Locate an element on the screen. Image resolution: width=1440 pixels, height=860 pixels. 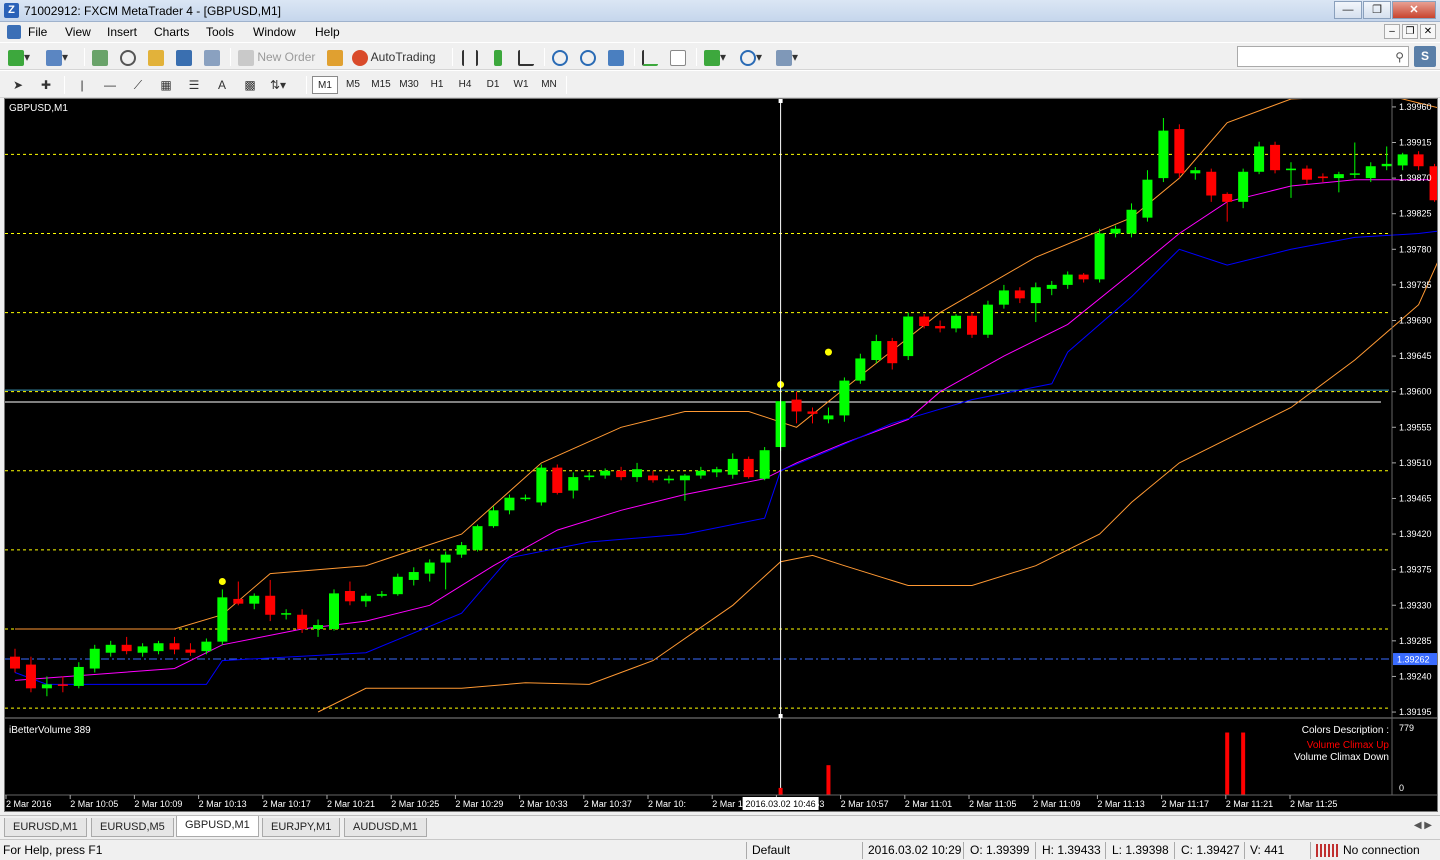
menu-file: File is located at coordinates (37, 32).